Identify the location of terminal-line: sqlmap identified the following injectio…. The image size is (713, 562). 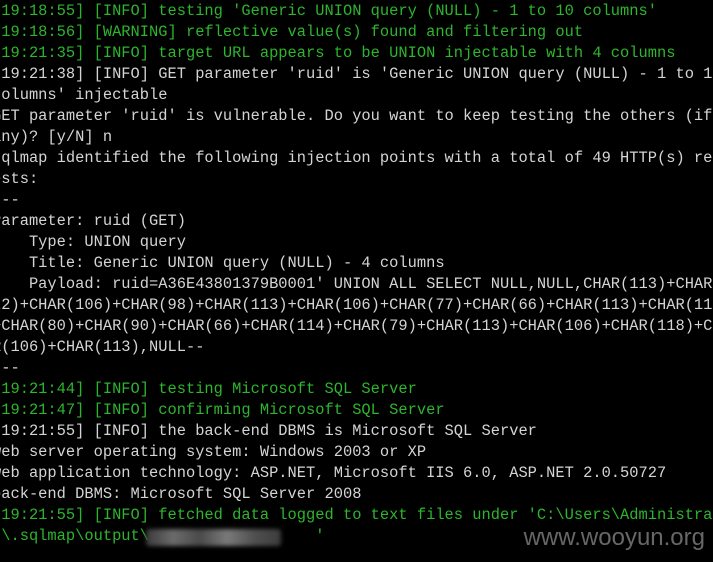
(356, 158).